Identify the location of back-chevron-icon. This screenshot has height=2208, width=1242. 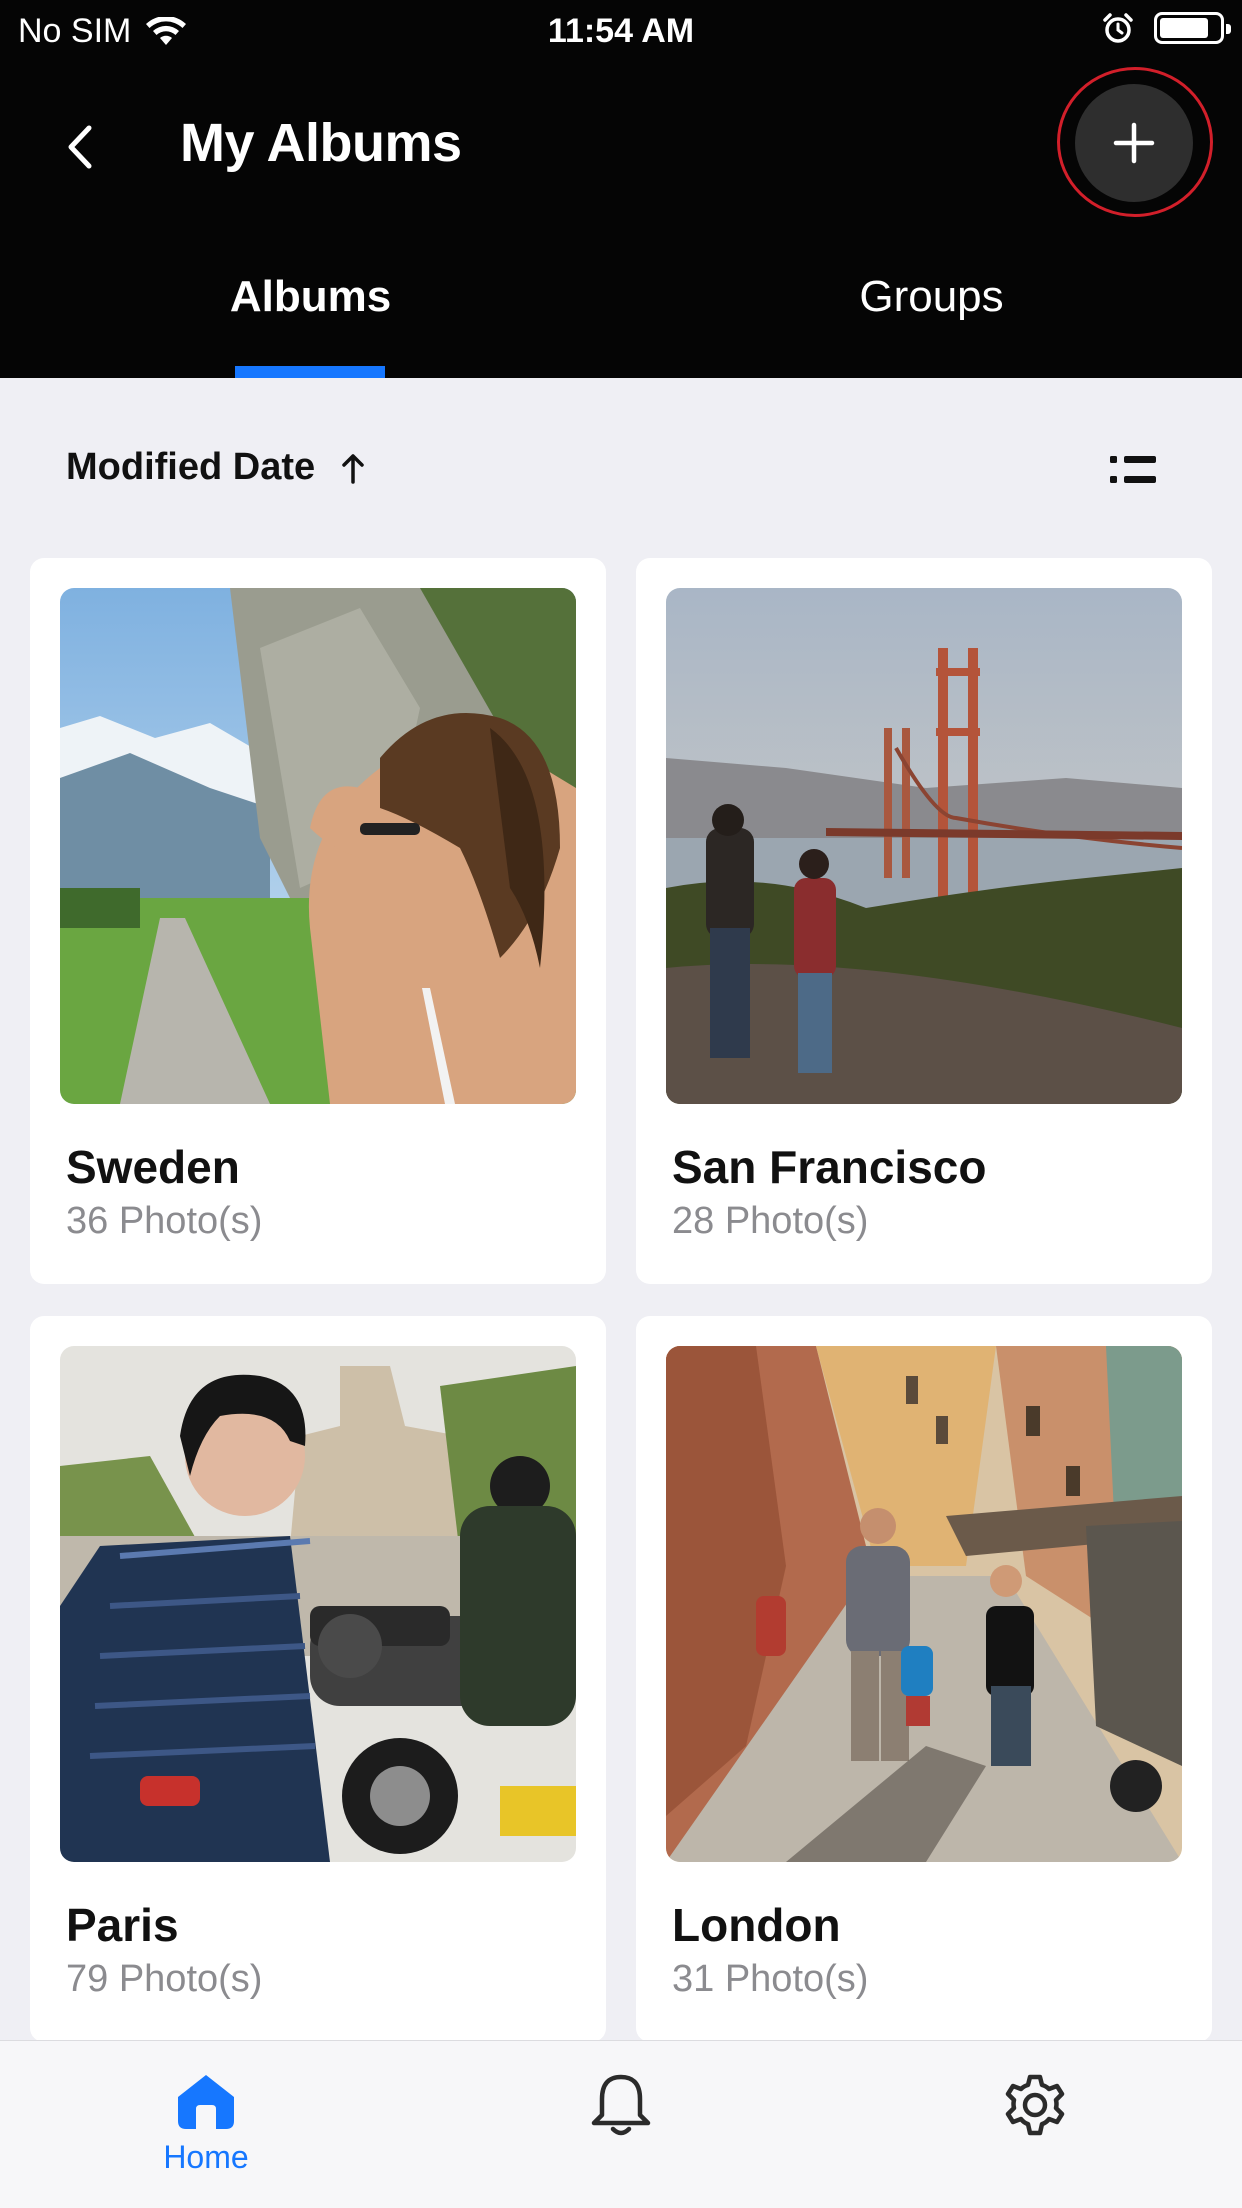
(80, 147).